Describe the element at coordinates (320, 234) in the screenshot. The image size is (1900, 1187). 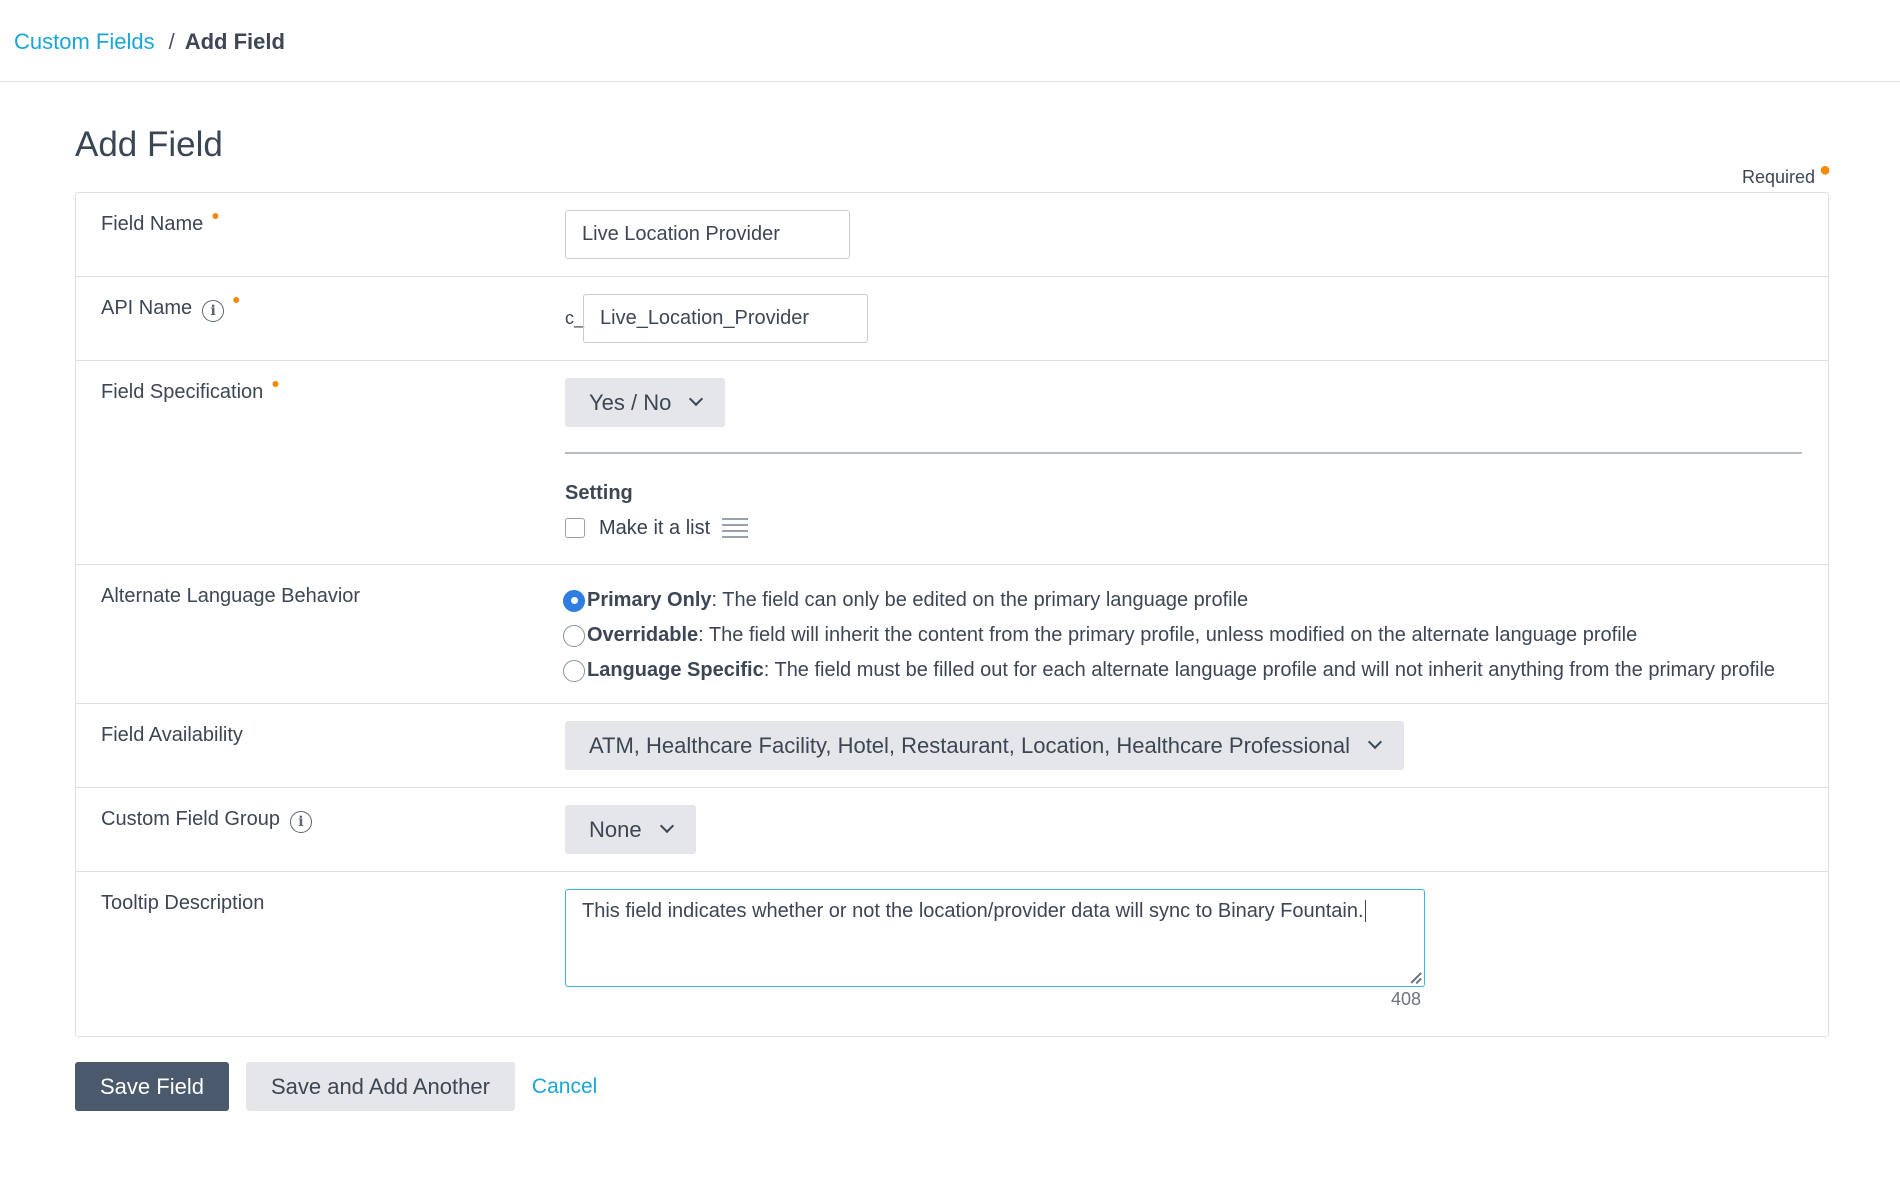
I see `field-name-label-cell: Field Name ●` at that location.